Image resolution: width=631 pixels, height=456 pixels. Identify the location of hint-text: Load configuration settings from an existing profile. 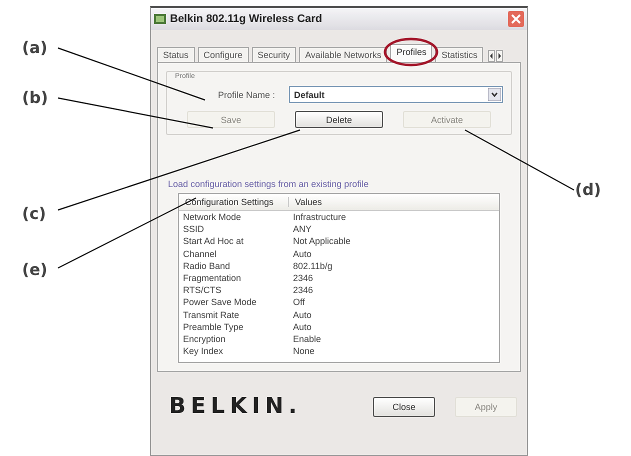
(269, 184).